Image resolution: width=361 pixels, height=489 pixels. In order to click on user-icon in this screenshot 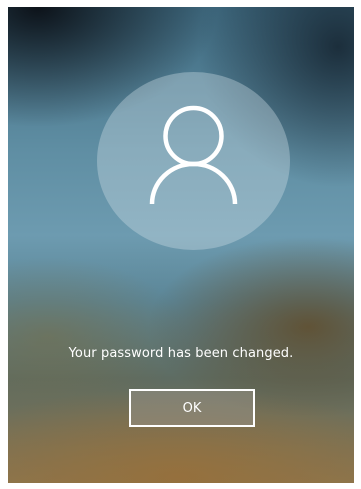, I will do `click(193, 155)`.